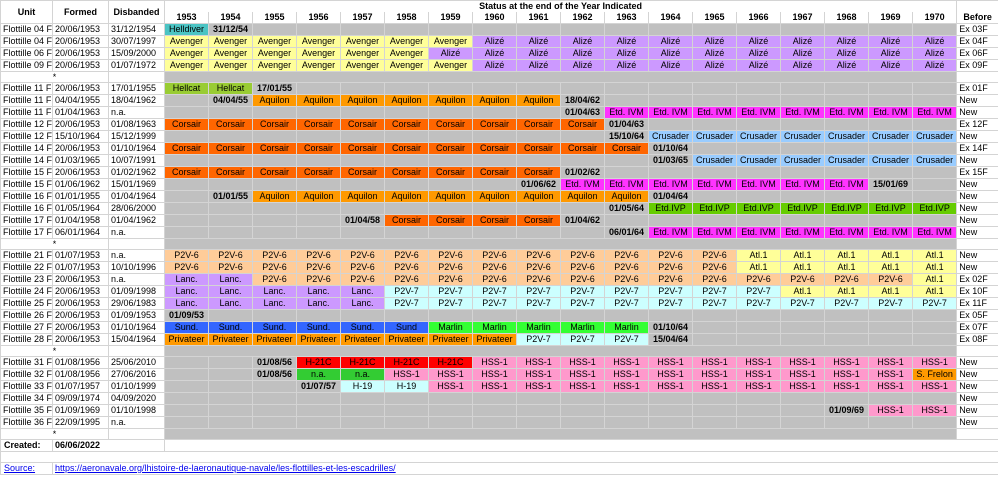 The height and width of the screenshot is (500, 998). Describe the element at coordinates (136, 148) in the screenshot. I see `disbanded-cell: 01/10/1964` at that location.